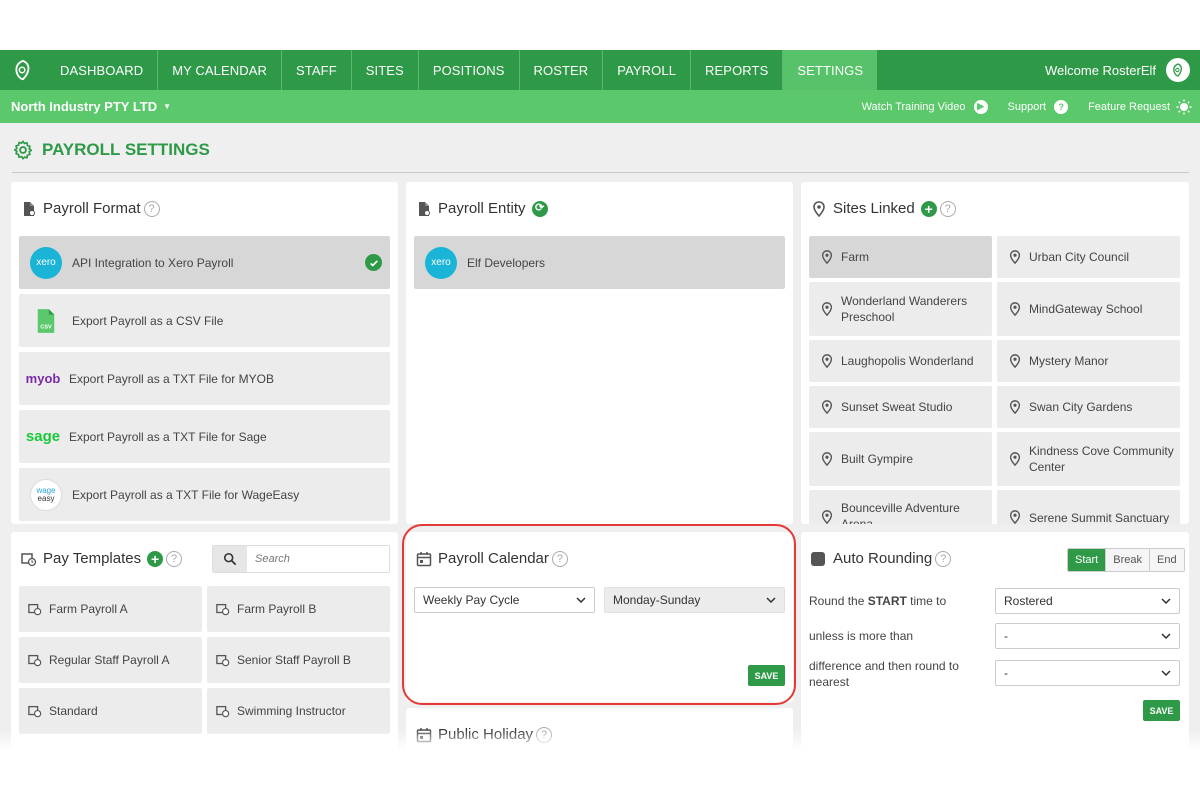 The image size is (1200, 800). I want to click on nav-payroll: PAYROLL, so click(647, 70).